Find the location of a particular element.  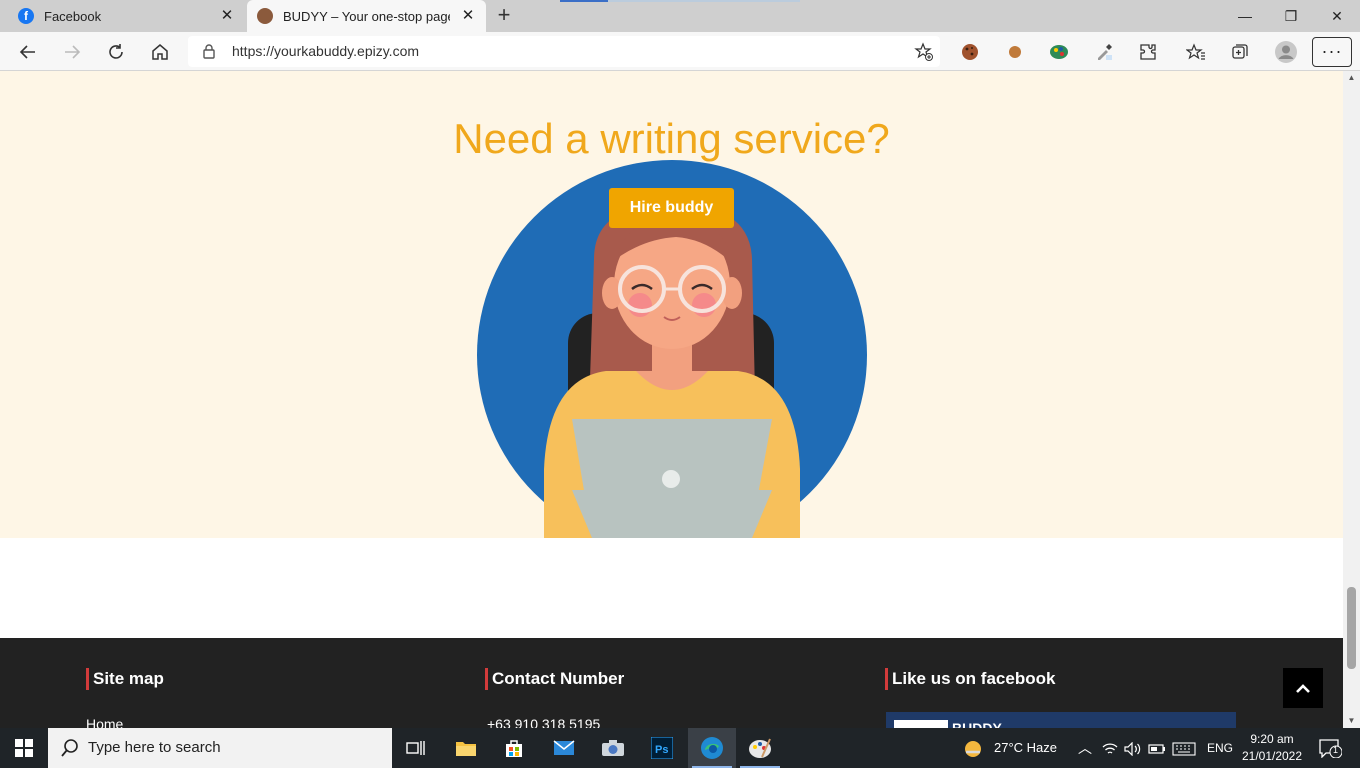

notifications-icon: 1 is located at coordinates (1330, 750).